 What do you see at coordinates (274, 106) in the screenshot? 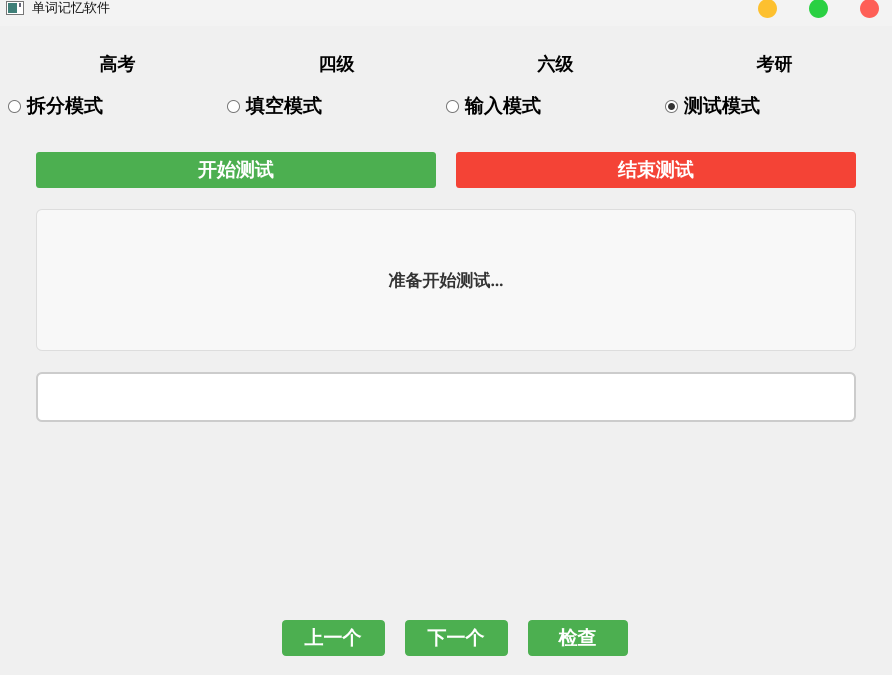
I see `mode-radio: 填空模式` at bounding box center [274, 106].